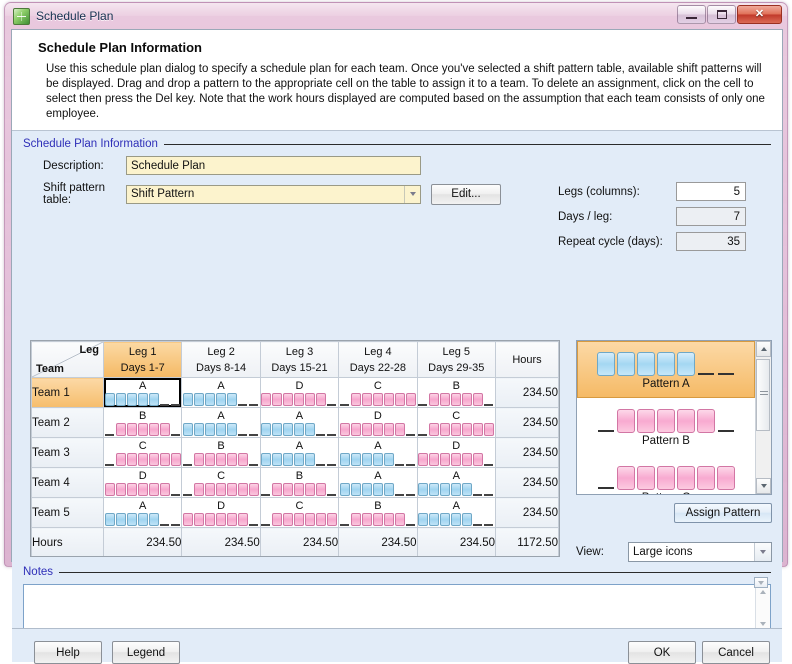  I want to click on notes-field, so click(397, 604).